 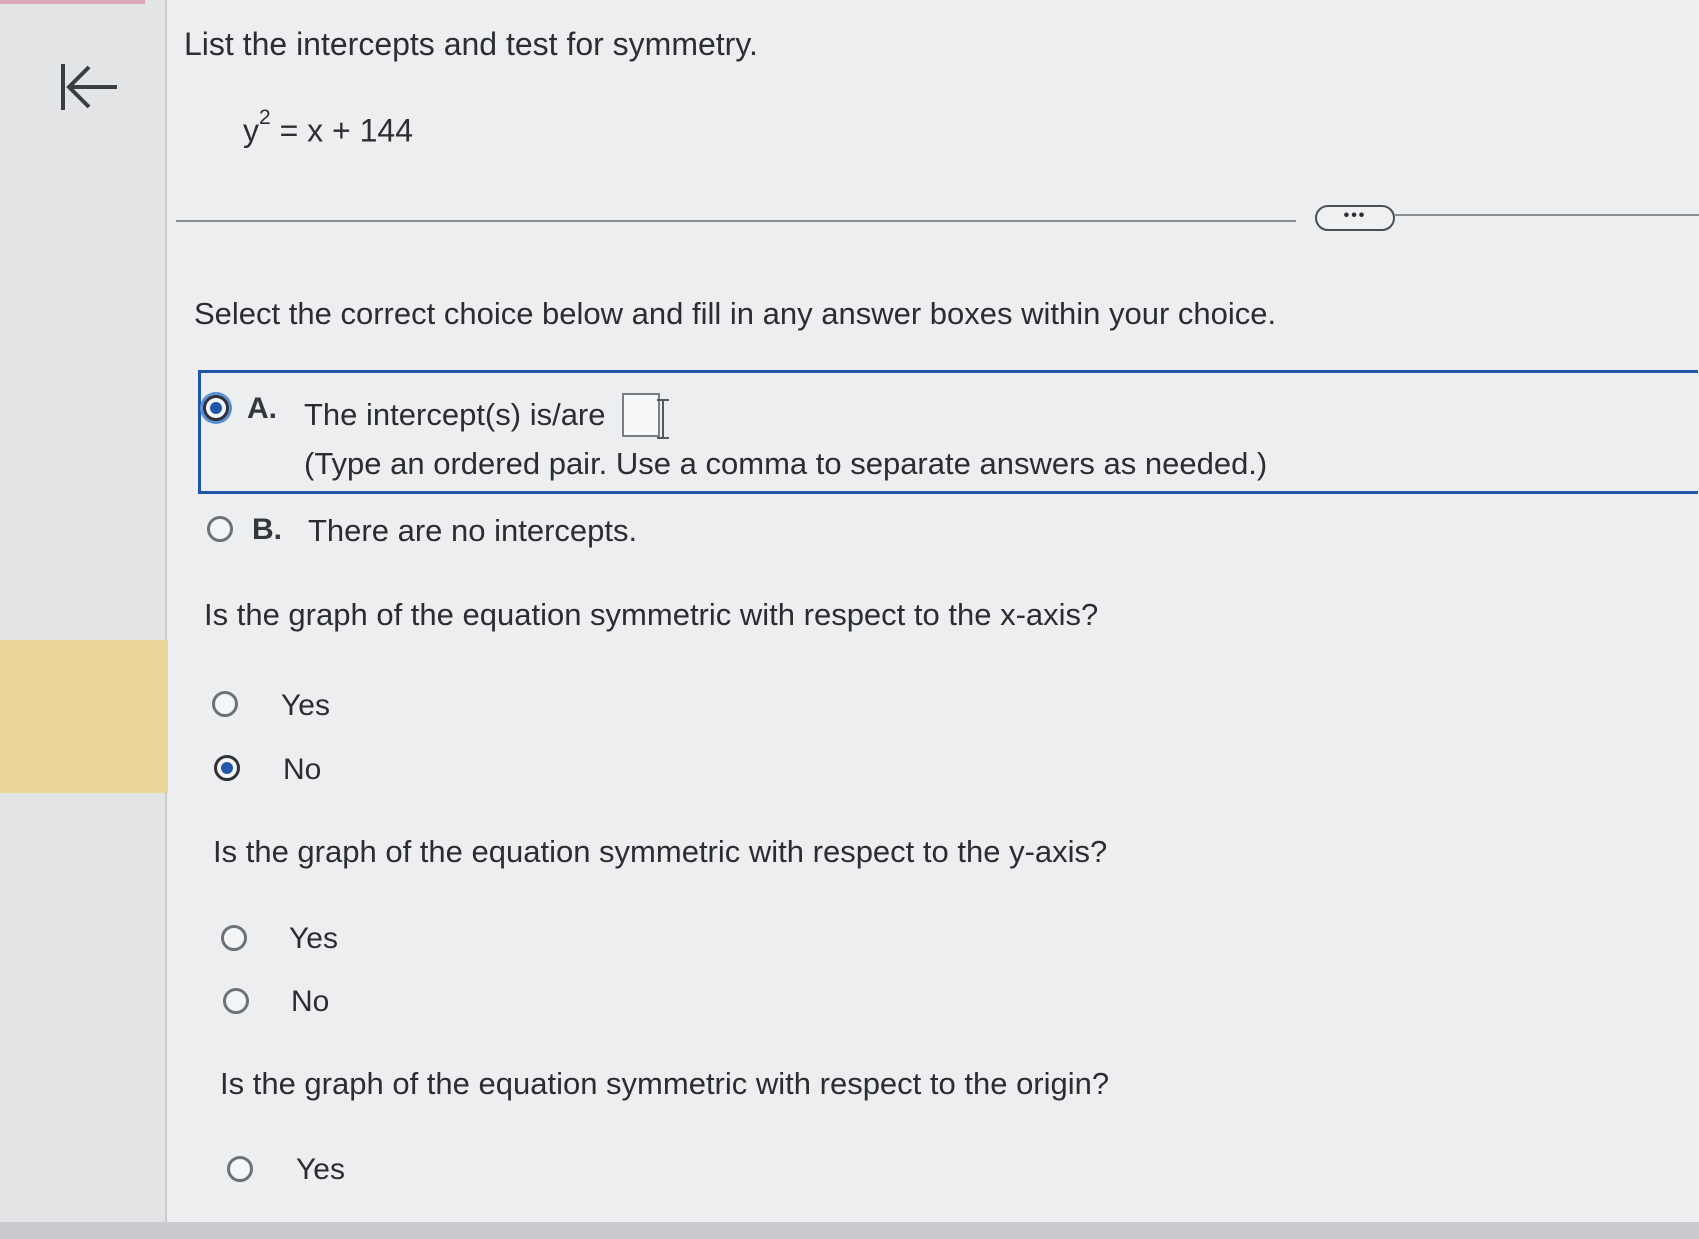 I want to click on equation-rest: = x + 144, so click(x=342, y=130).